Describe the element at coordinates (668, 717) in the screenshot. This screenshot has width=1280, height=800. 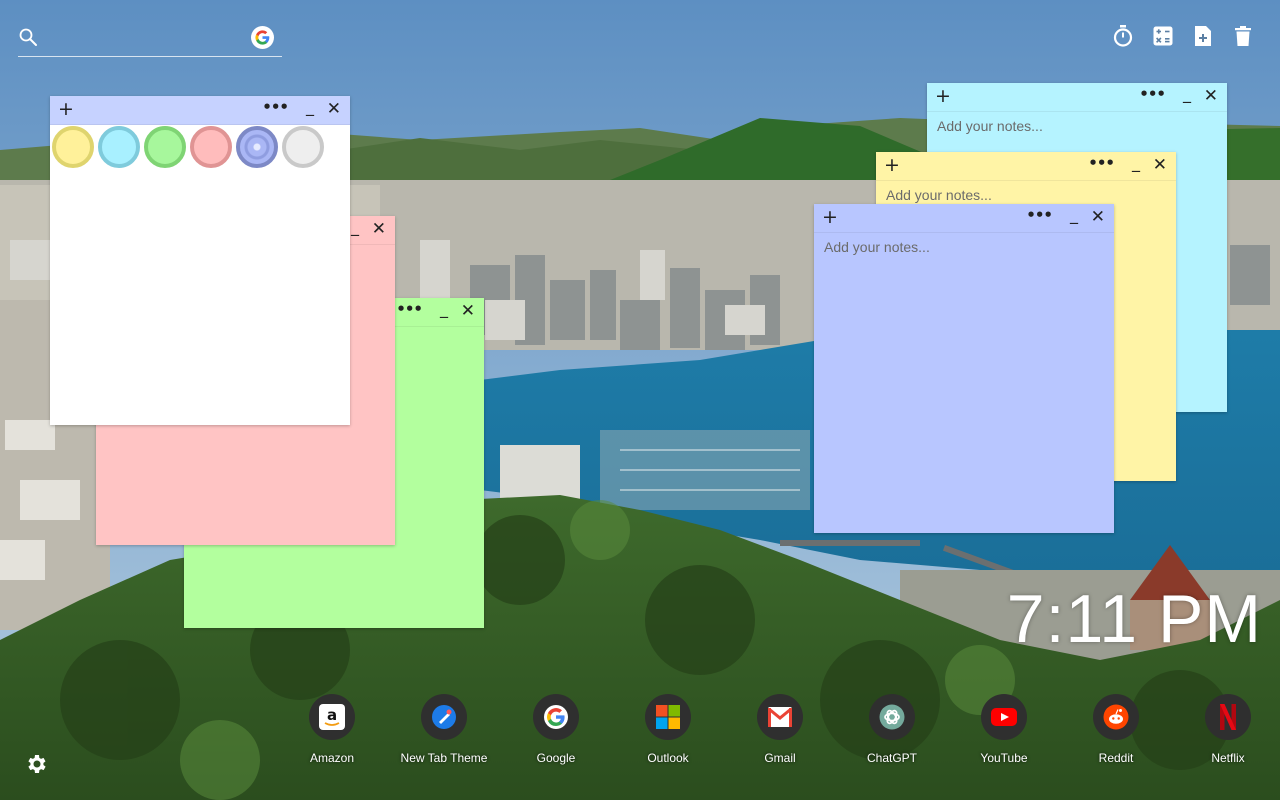
I see `outlook-icon` at that location.